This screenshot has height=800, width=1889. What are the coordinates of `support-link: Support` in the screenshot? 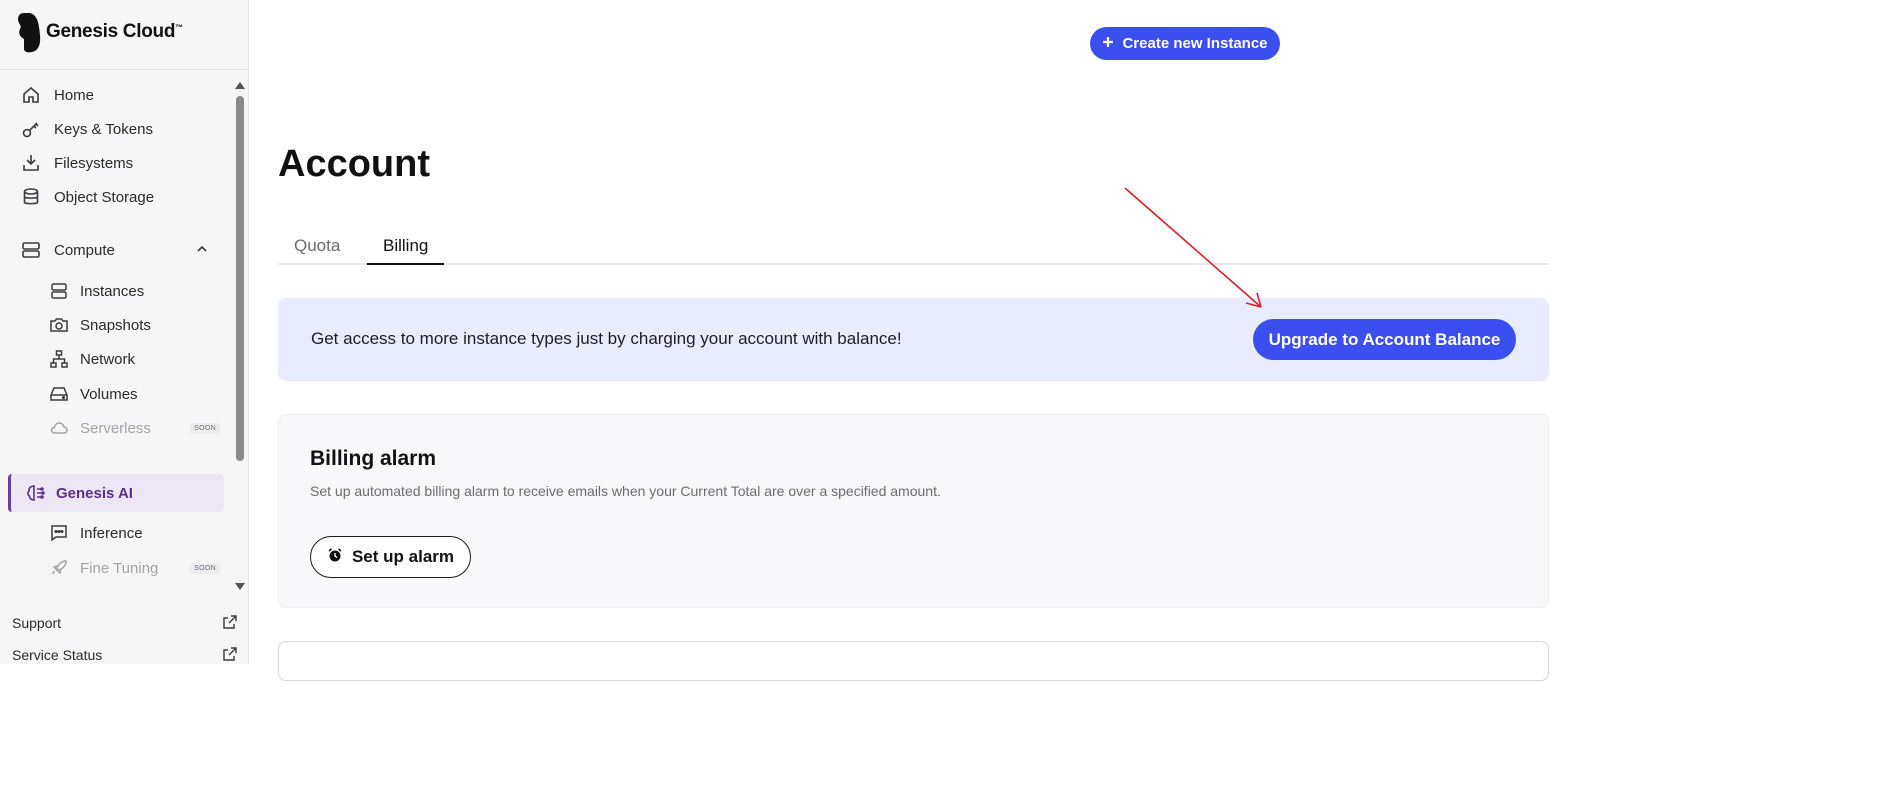 It's located at (125, 623).